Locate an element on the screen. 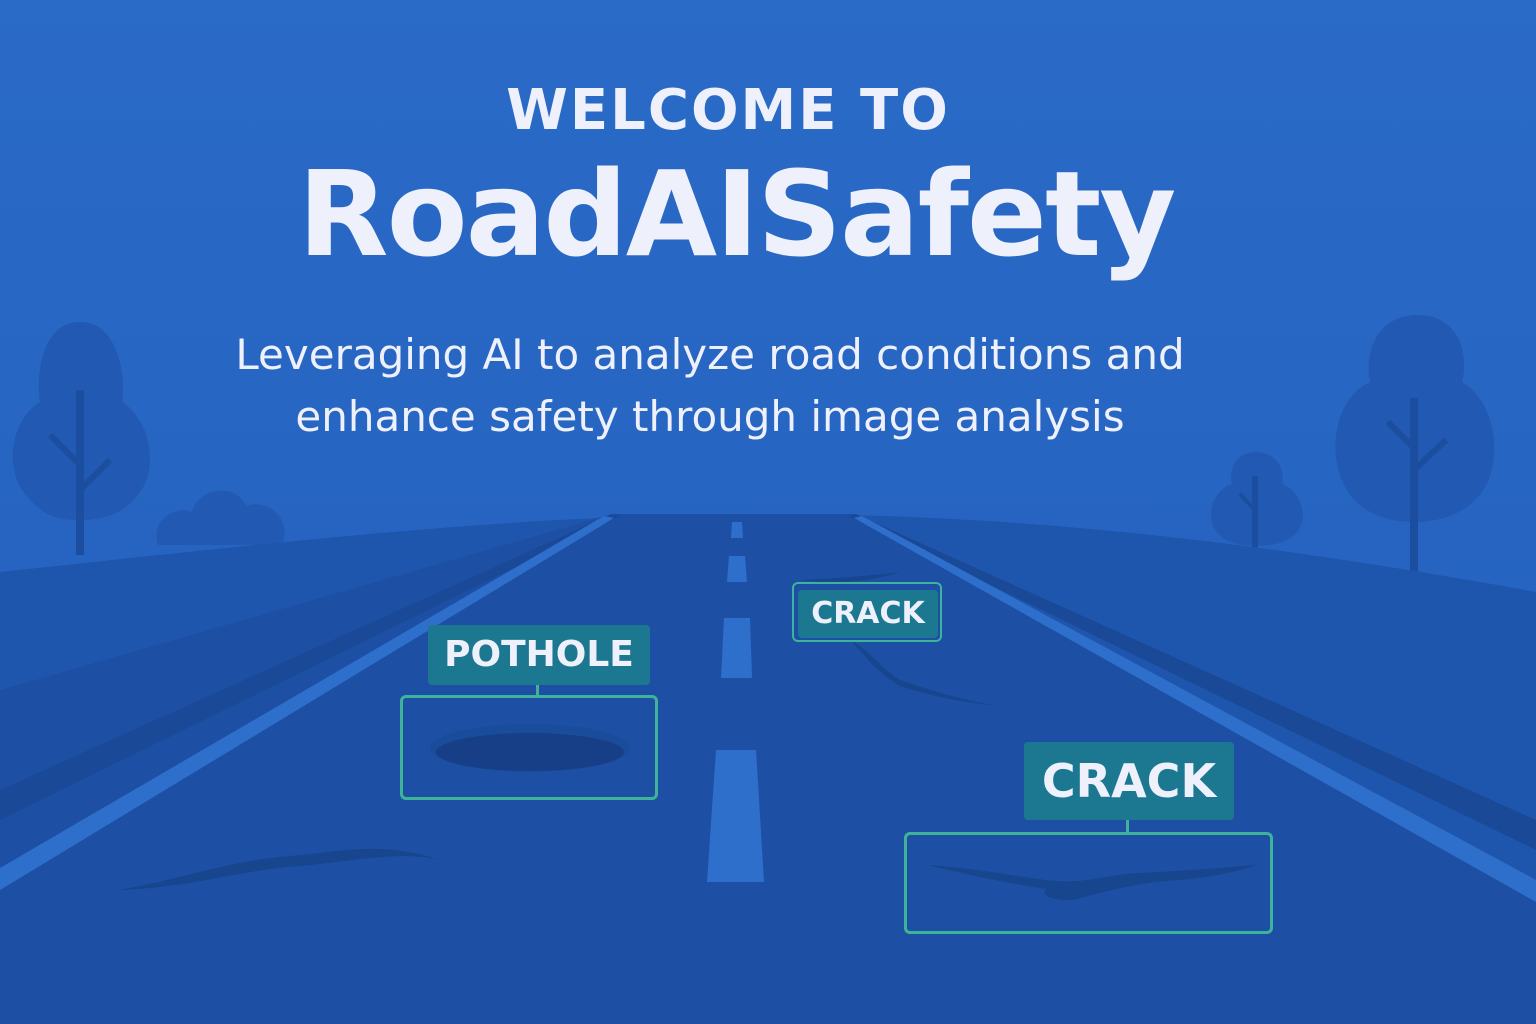 The width and height of the screenshot is (1536, 1024). welcome-eyebrow: WELCOME TO is located at coordinates (728, 110).